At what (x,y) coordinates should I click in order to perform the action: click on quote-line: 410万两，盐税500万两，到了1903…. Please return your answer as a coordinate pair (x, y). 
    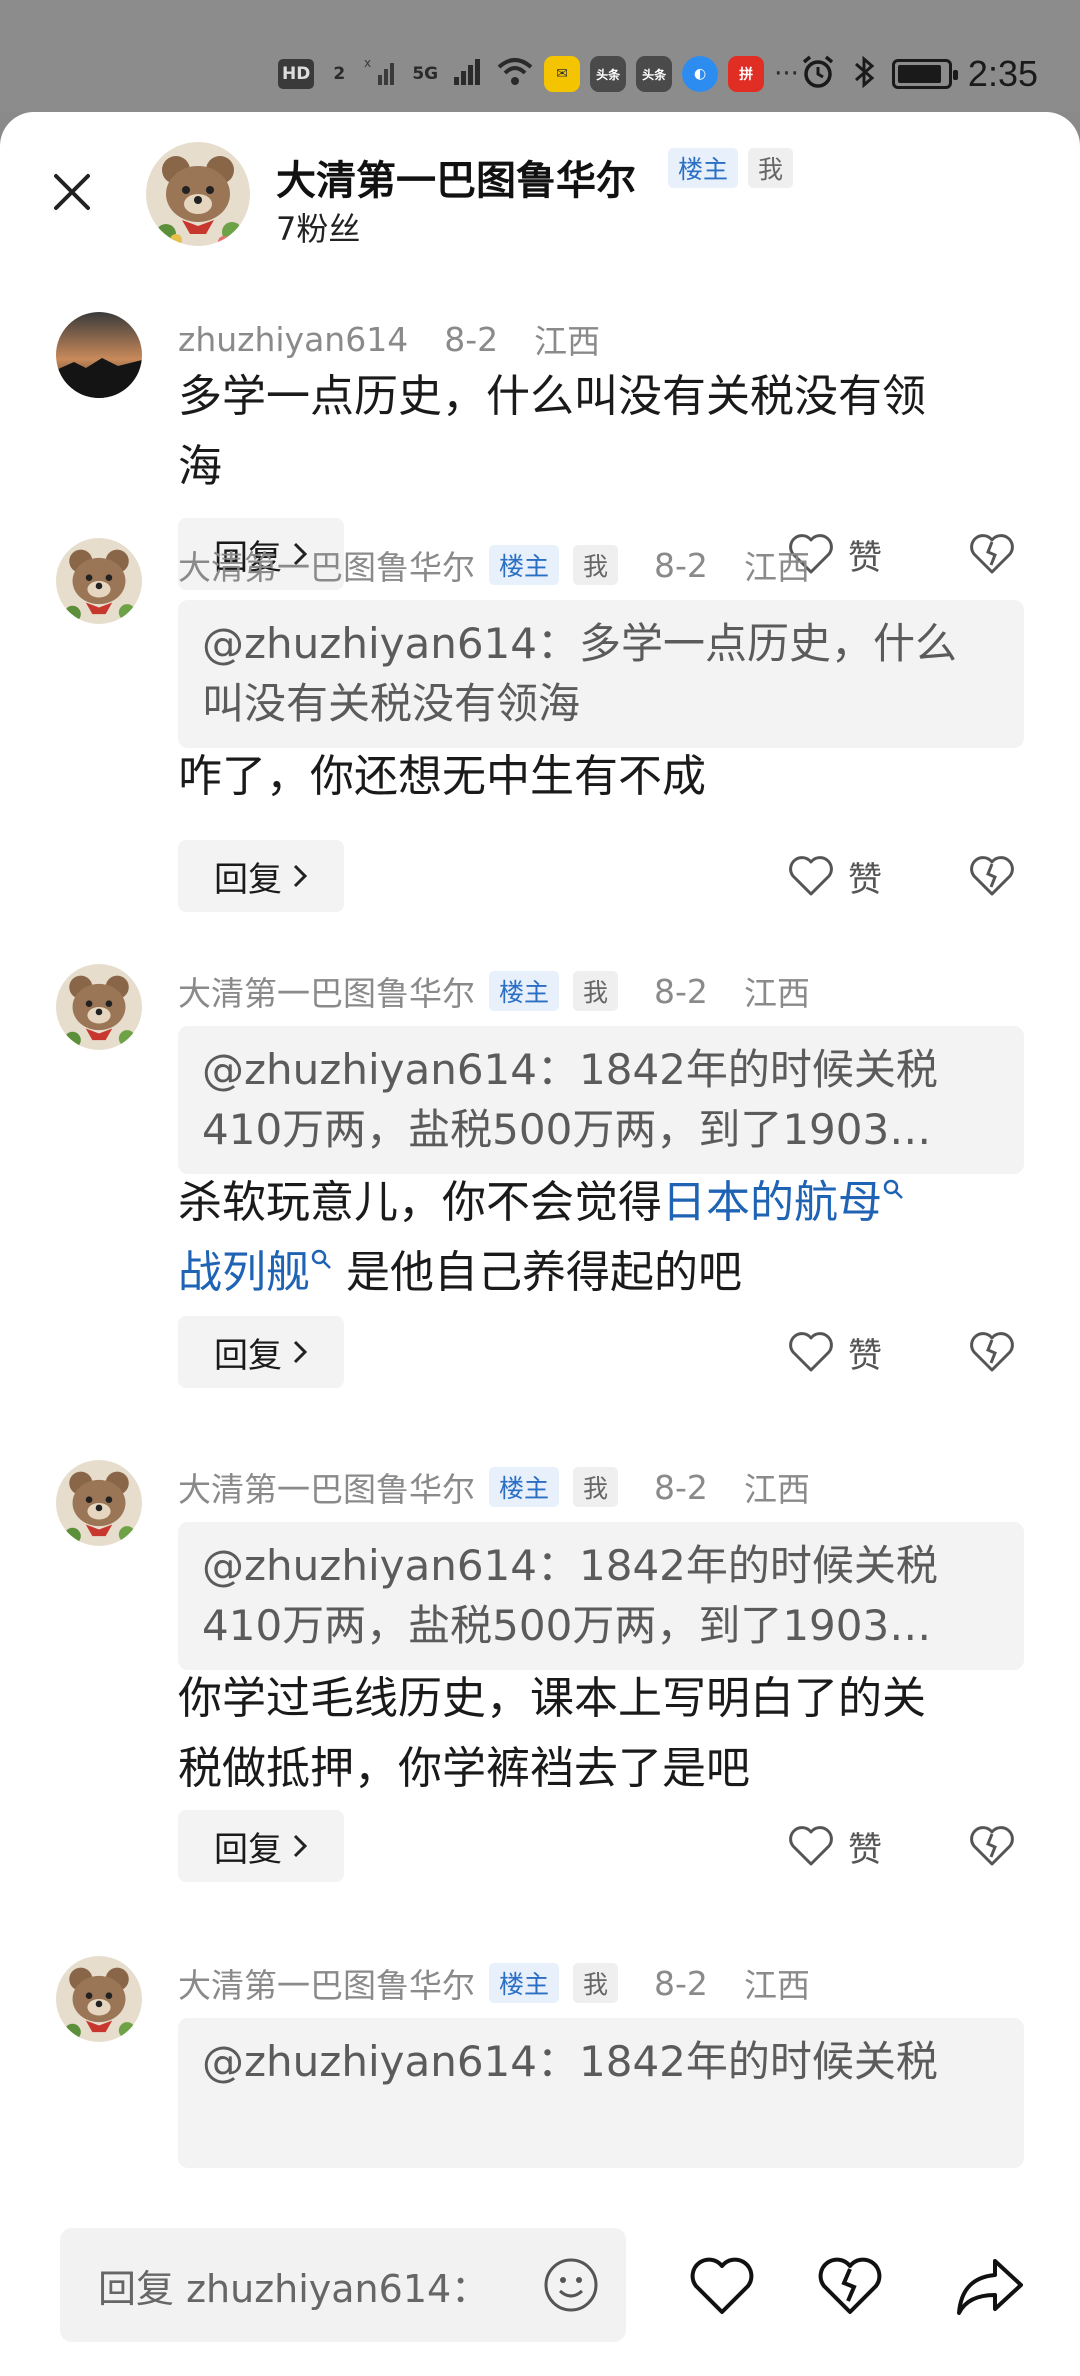
    Looking at the image, I should click on (567, 1129).